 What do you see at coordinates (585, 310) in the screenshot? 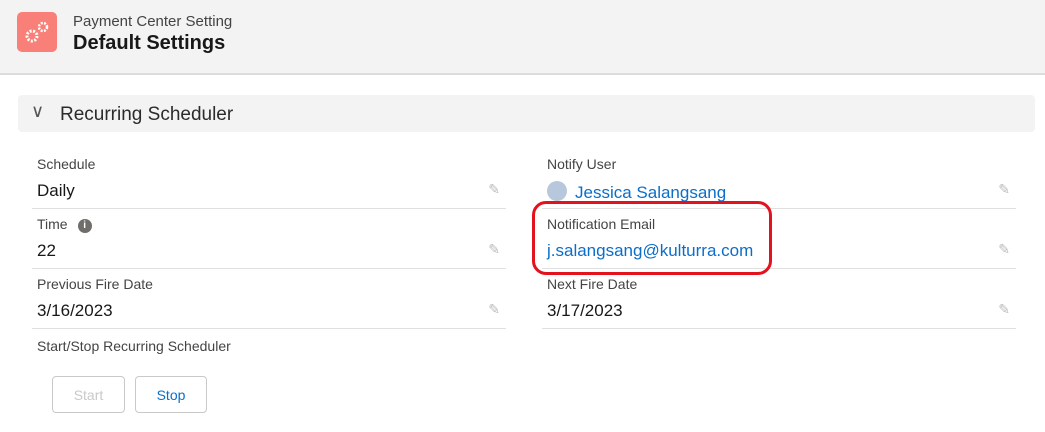
I see `field-value: 3/17/2023` at bounding box center [585, 310].